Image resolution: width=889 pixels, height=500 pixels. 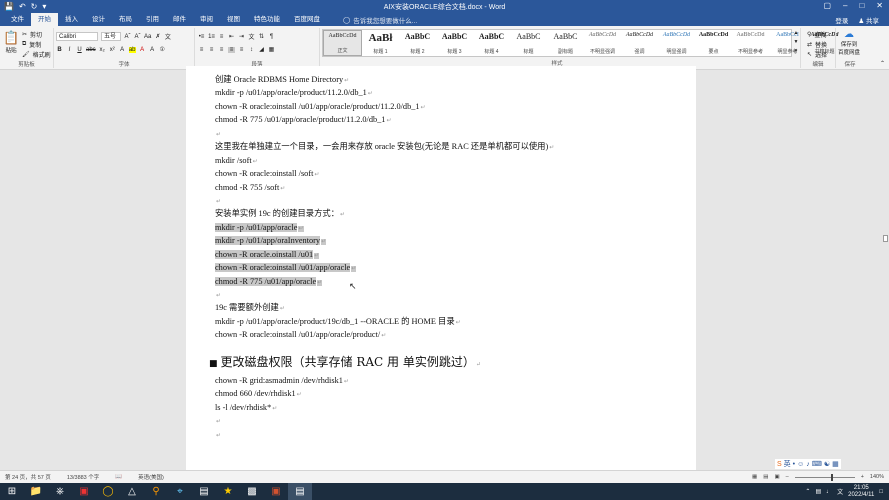 What do you see at coordinates (211, 37) in the screenshot?
I see `numbering-icon: 1≡` at bounding box center [211, 37].